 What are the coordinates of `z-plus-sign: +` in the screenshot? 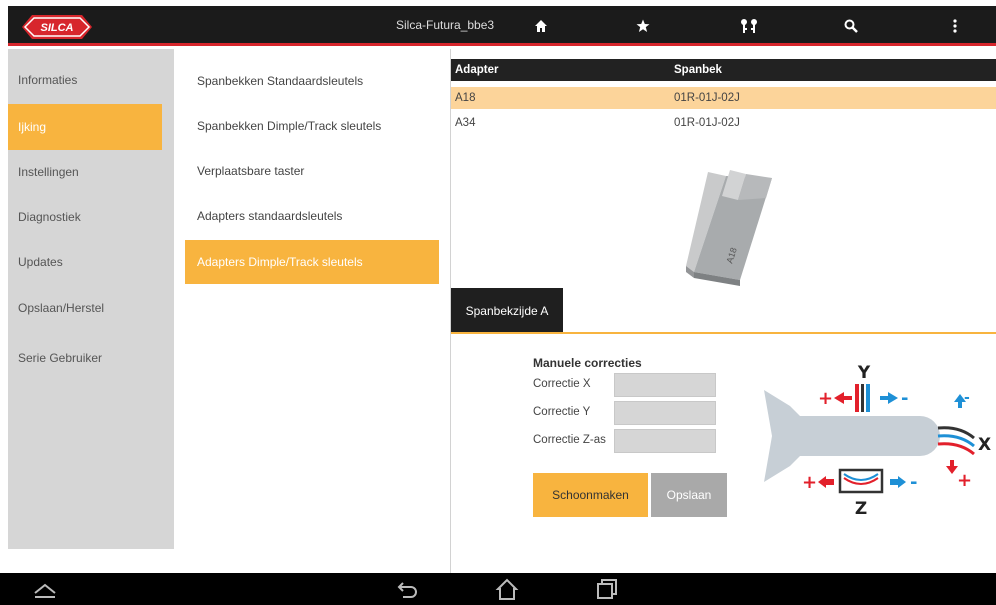 It's located at (809, 482).